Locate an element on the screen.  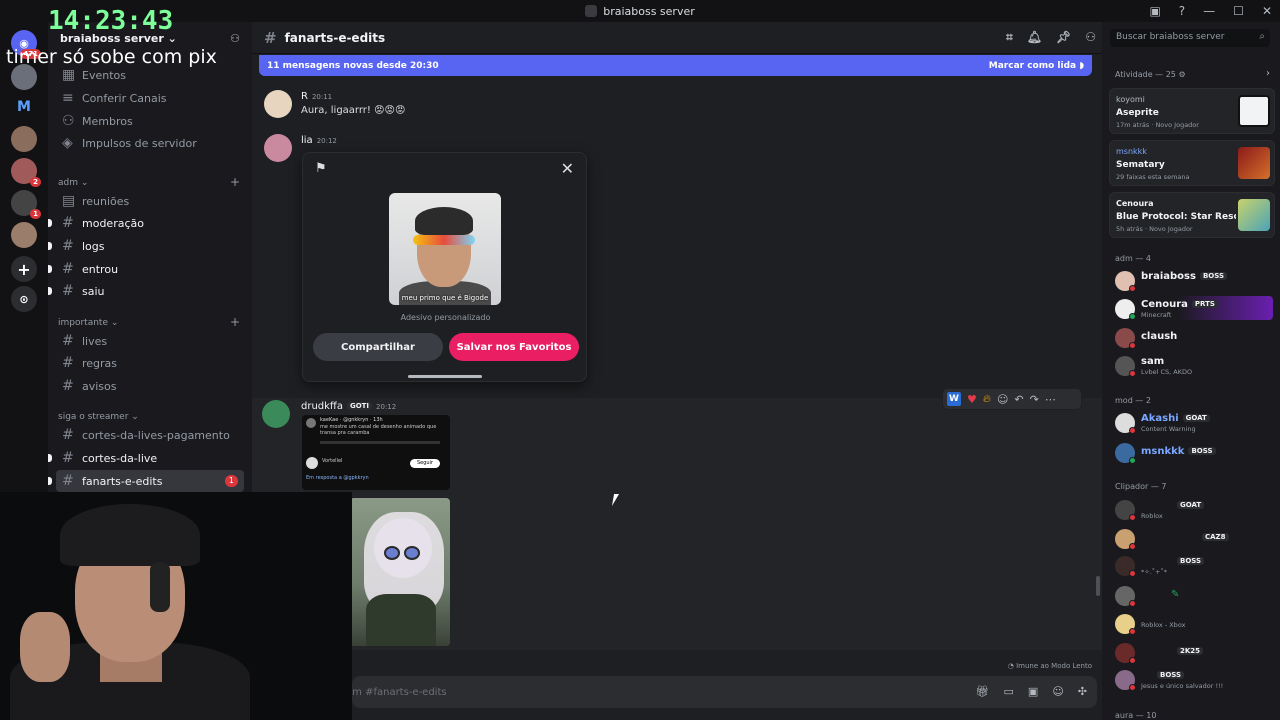
message-author: R 20:11 is located at coordinates (316, 96).